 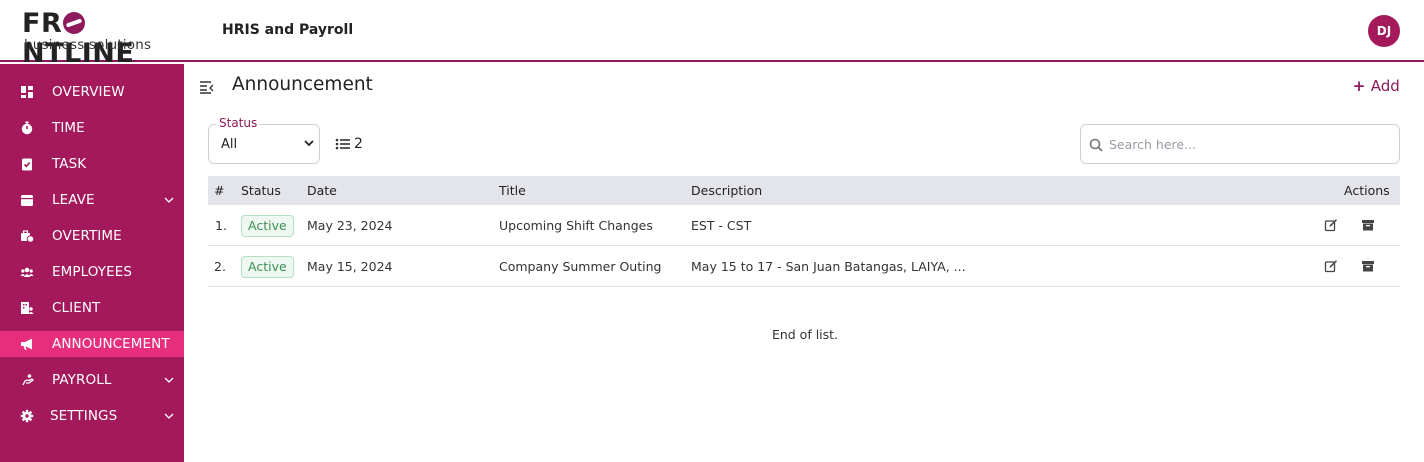 What do you see at coordinates (28, 380) in the screenshot?
I see `money-hand-icon` at bounding box center [28, 380].